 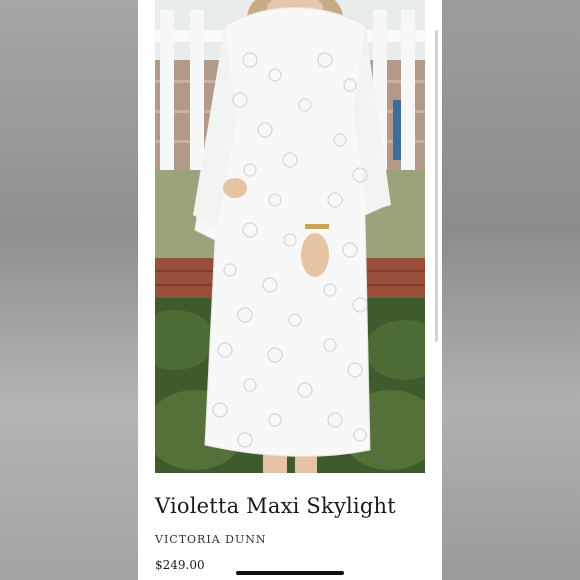 I want to click on product-price: $249.00, so click(x=180, y=565).